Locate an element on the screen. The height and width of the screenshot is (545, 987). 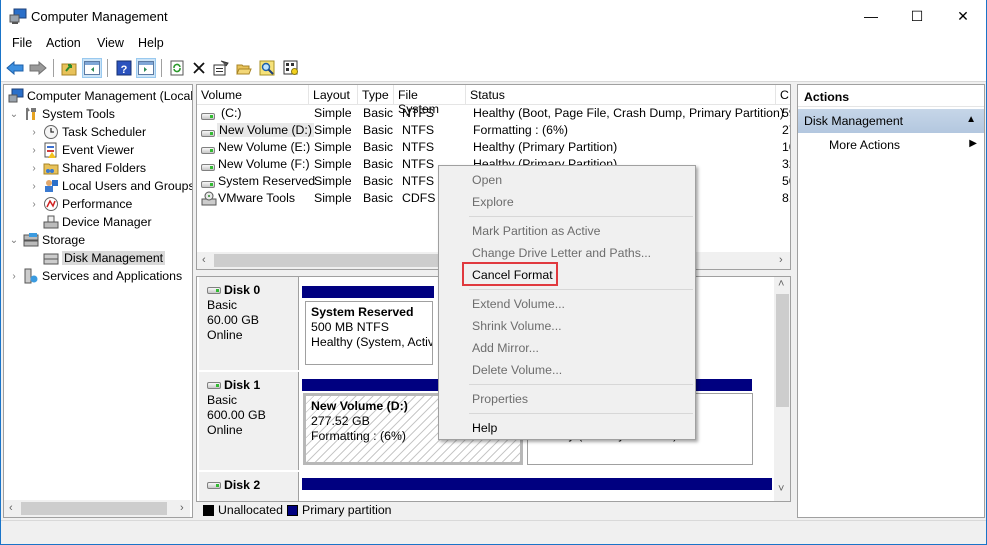
volume-capacity: 10 is located at coordinates (786, 147).